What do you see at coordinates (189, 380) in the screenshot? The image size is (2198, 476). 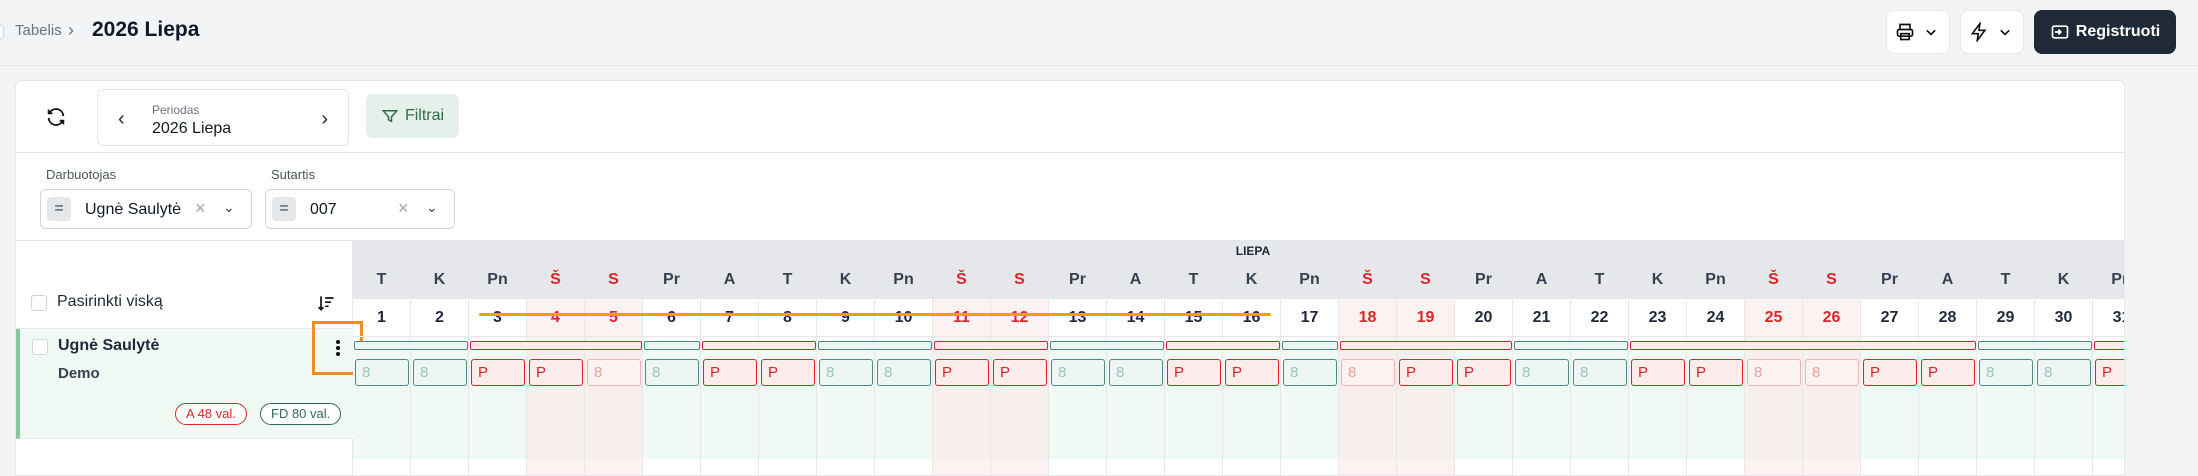 I see `employee-row: Ugnė Saulytė Demo A 48 val. FD 80 val.` at bounding box center [189, 380].